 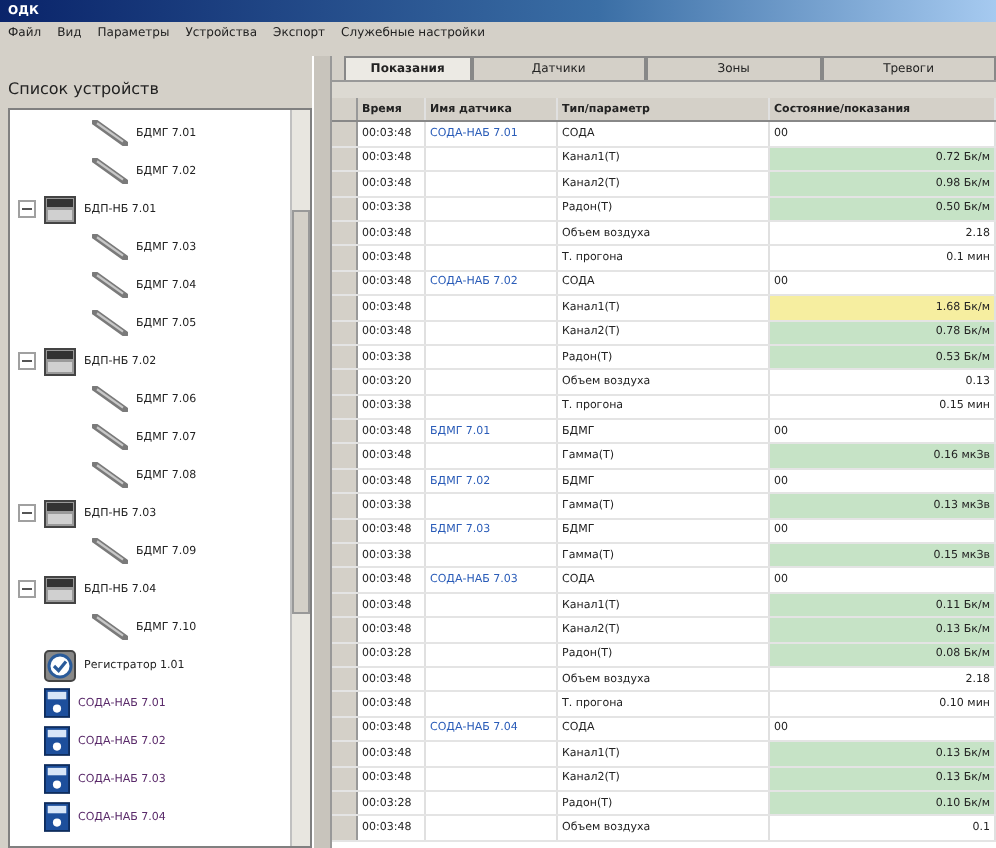 What do you see at coordinates (301, 412) in the screenshot?
I see `scrollbar-thumb` at bounding box center [301, 412].